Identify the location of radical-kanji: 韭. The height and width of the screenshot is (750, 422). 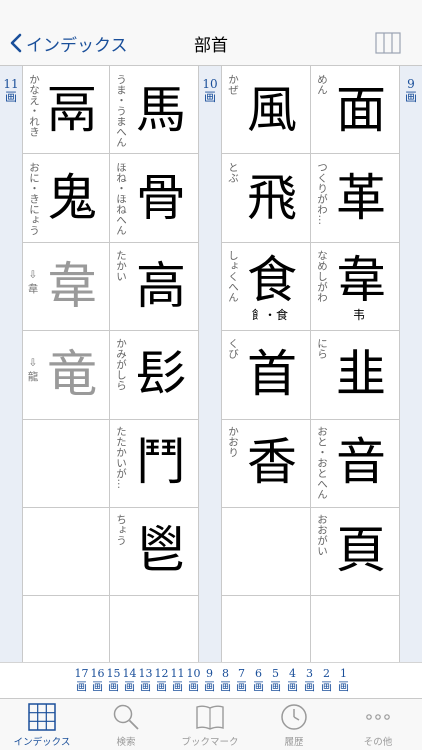
(361, 374).